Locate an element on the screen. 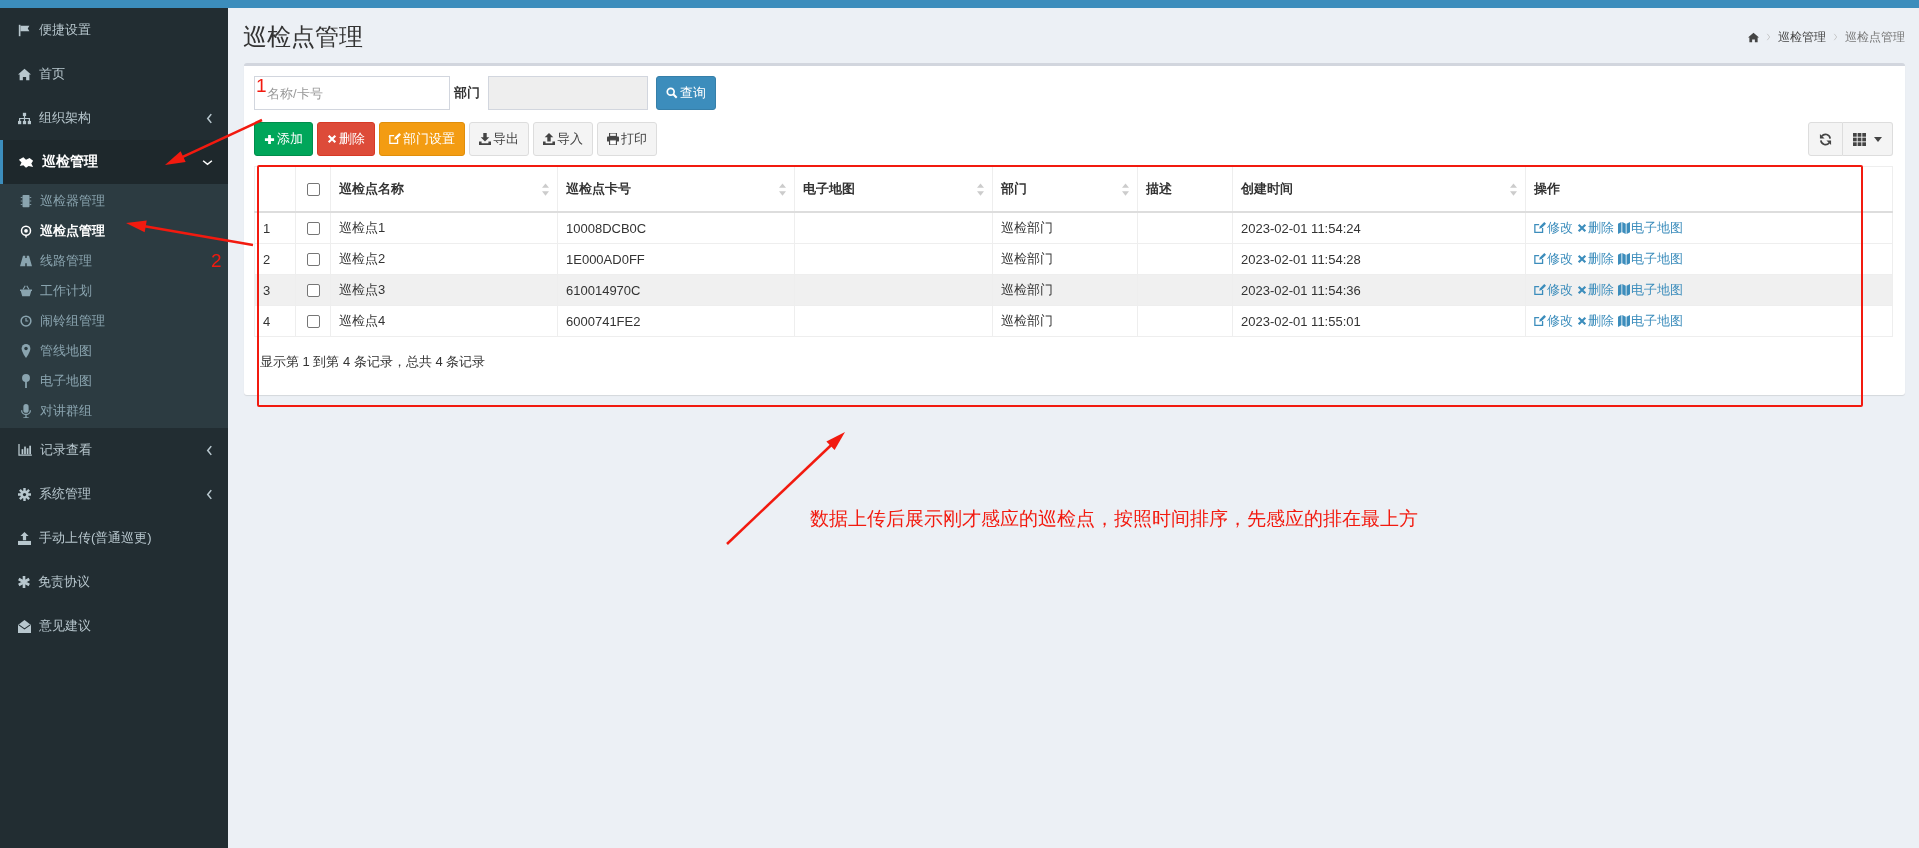 The image size is (1919, 848). flag-icon is located at coordinates (24, 30).